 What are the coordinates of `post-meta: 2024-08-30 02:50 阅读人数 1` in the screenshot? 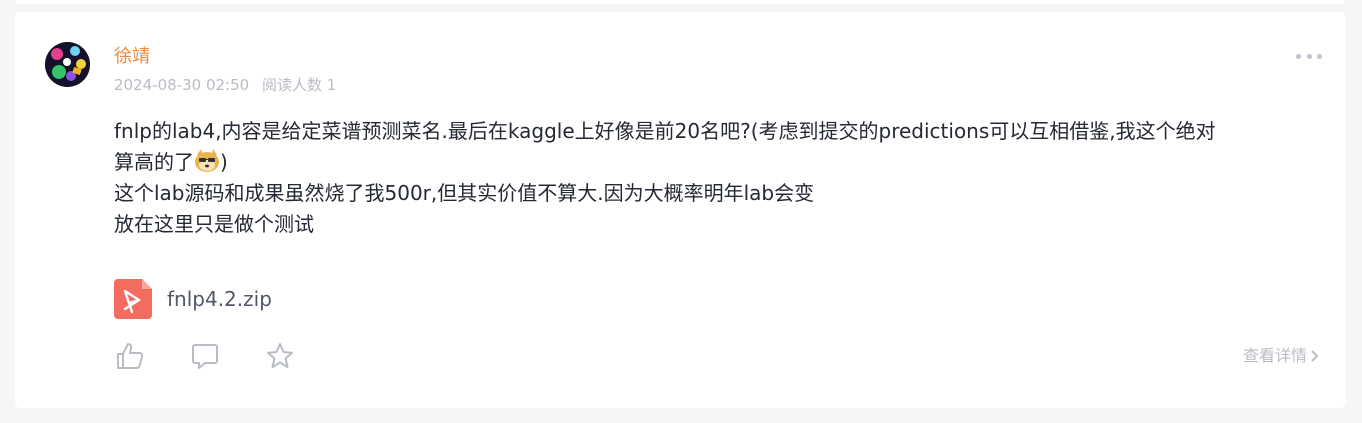 It's located at (225, 85).